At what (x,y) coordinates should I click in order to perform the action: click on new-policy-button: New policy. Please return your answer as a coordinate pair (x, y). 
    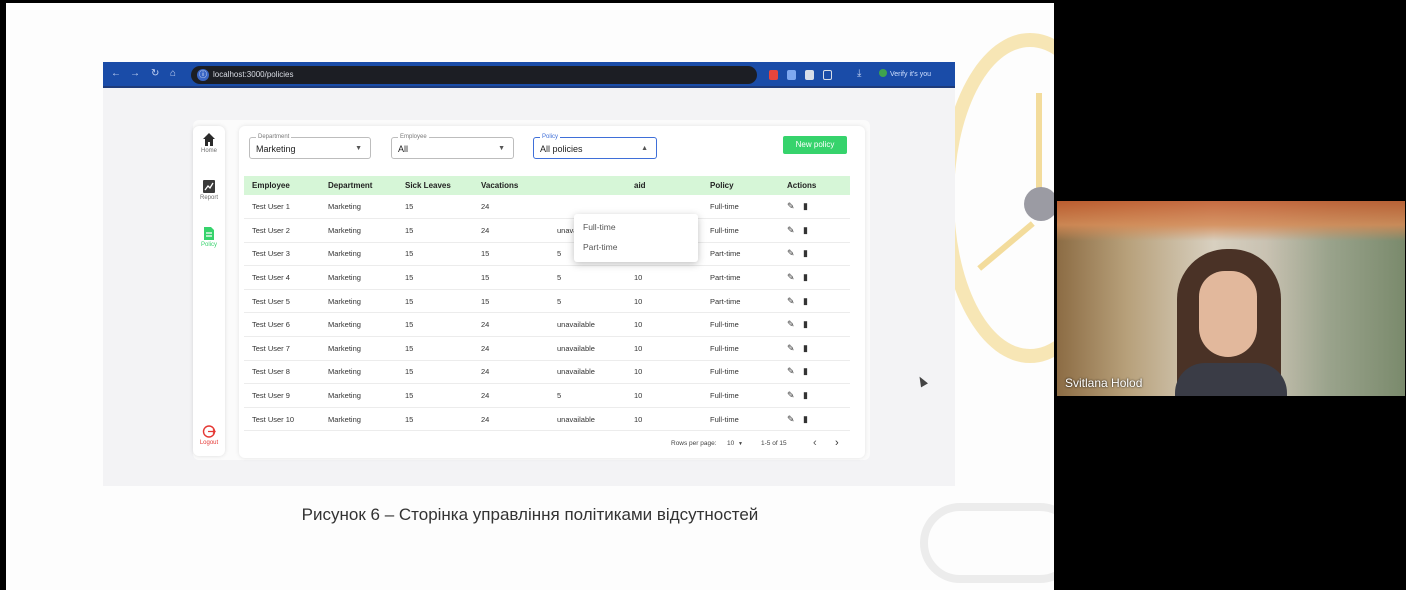
    Looking at the image, I should click on (815, 145).